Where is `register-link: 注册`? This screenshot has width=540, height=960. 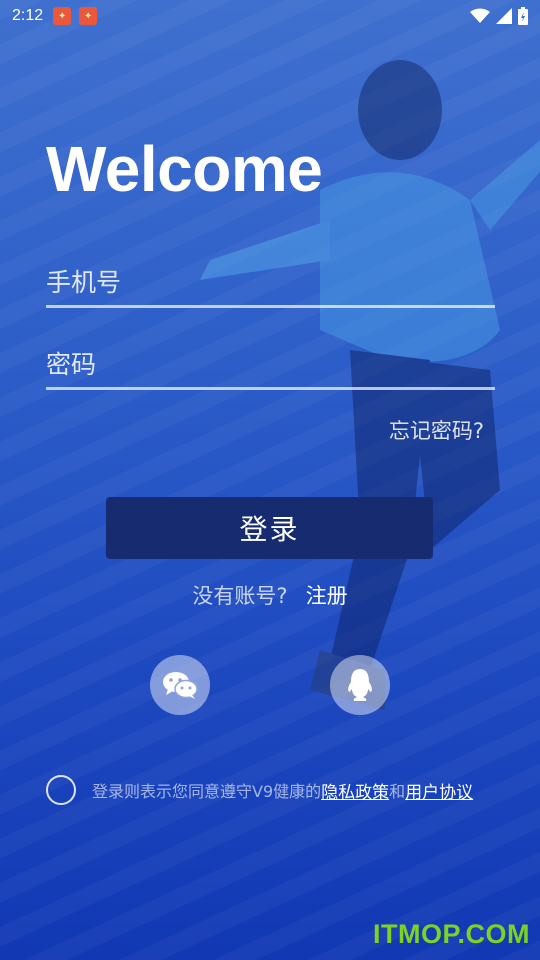 register-link: 注册 is located at coordinates (327, 596).